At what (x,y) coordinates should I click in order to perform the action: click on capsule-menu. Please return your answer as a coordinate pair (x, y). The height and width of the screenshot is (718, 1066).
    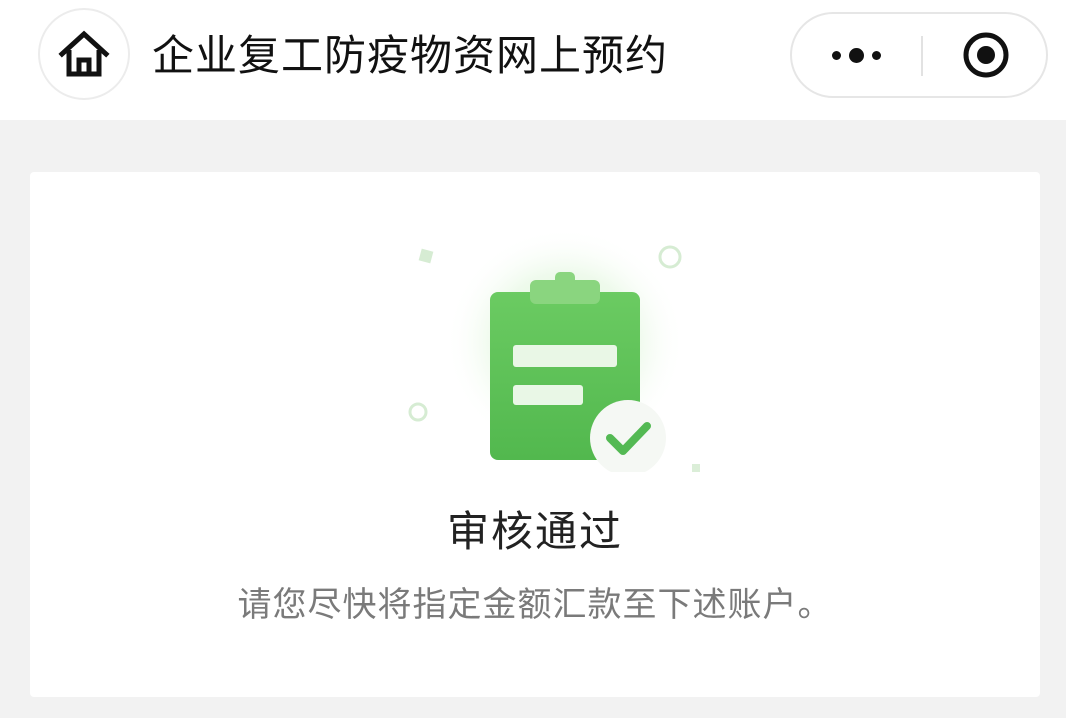
    Looking at the image, I should click on (919, 55).